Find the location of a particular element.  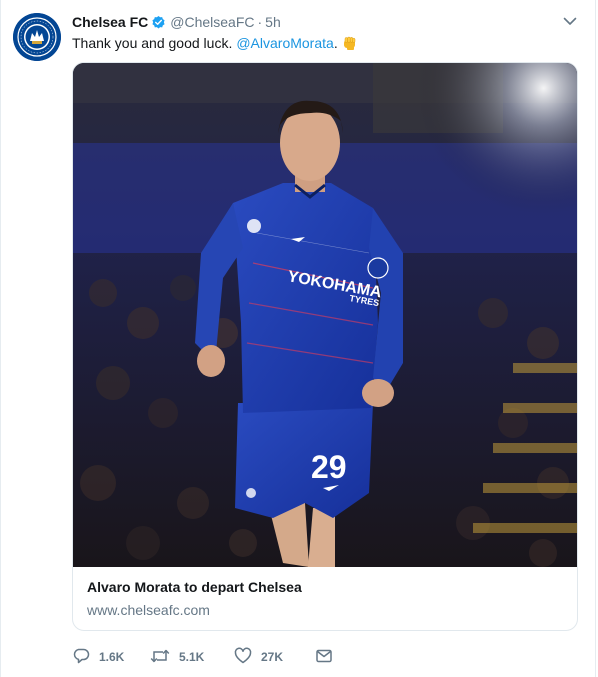

avatar is located at coordinates (37, 37).